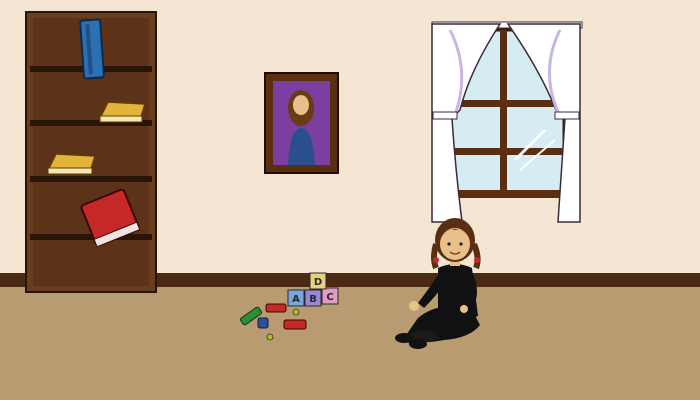  What do you see at coordinates (92, 49) in the screenshot?
I see `blue-book` at bounding box center [92, 49].